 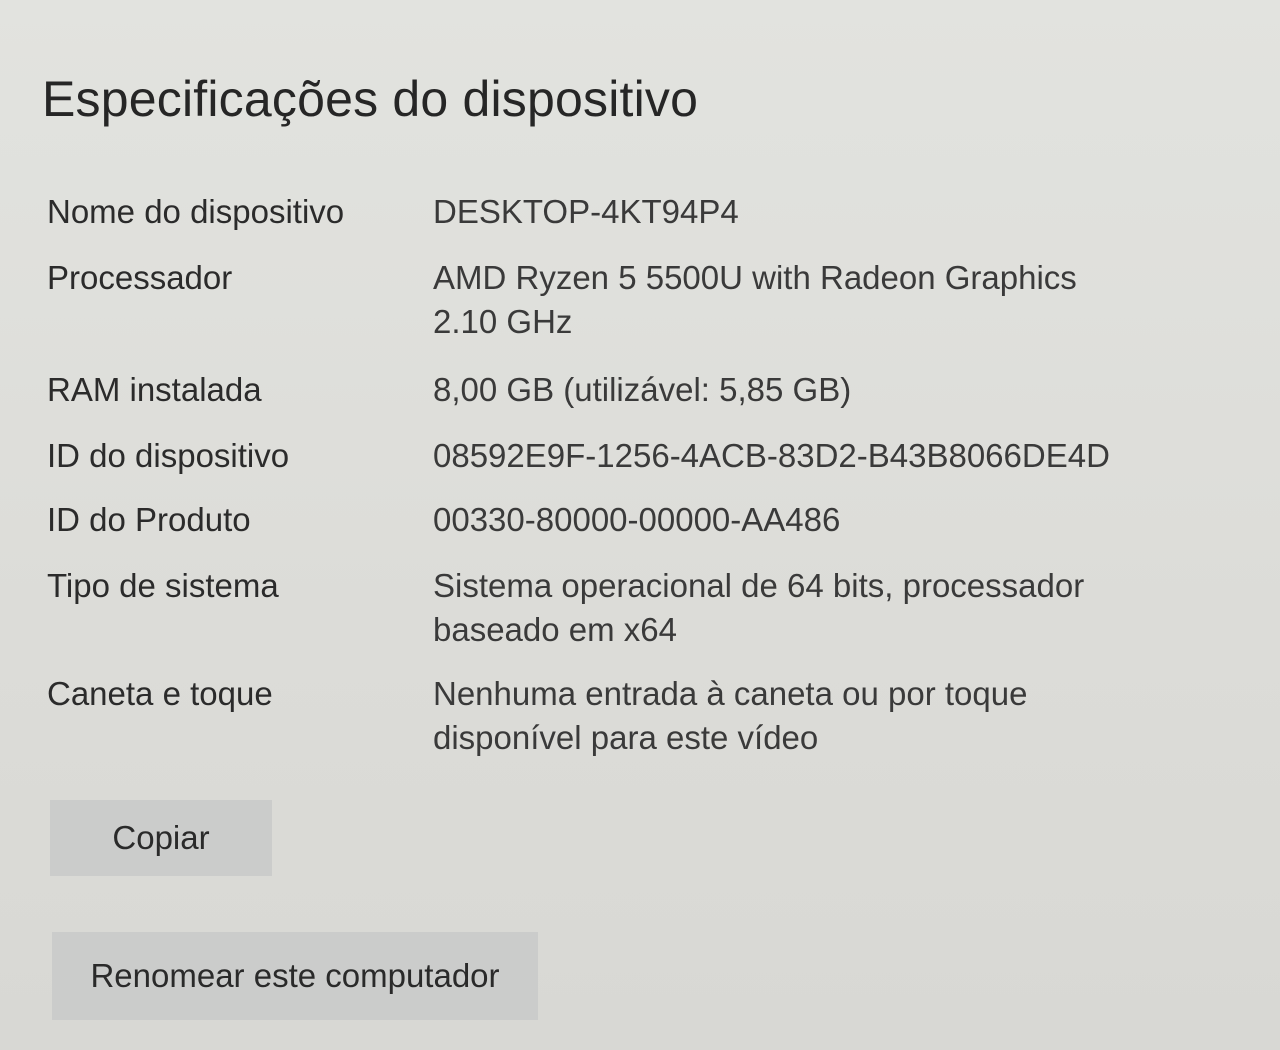 I want to click on spec-value-product-id: 00330-80000-00000-AA486, so click(x=637, y=519).